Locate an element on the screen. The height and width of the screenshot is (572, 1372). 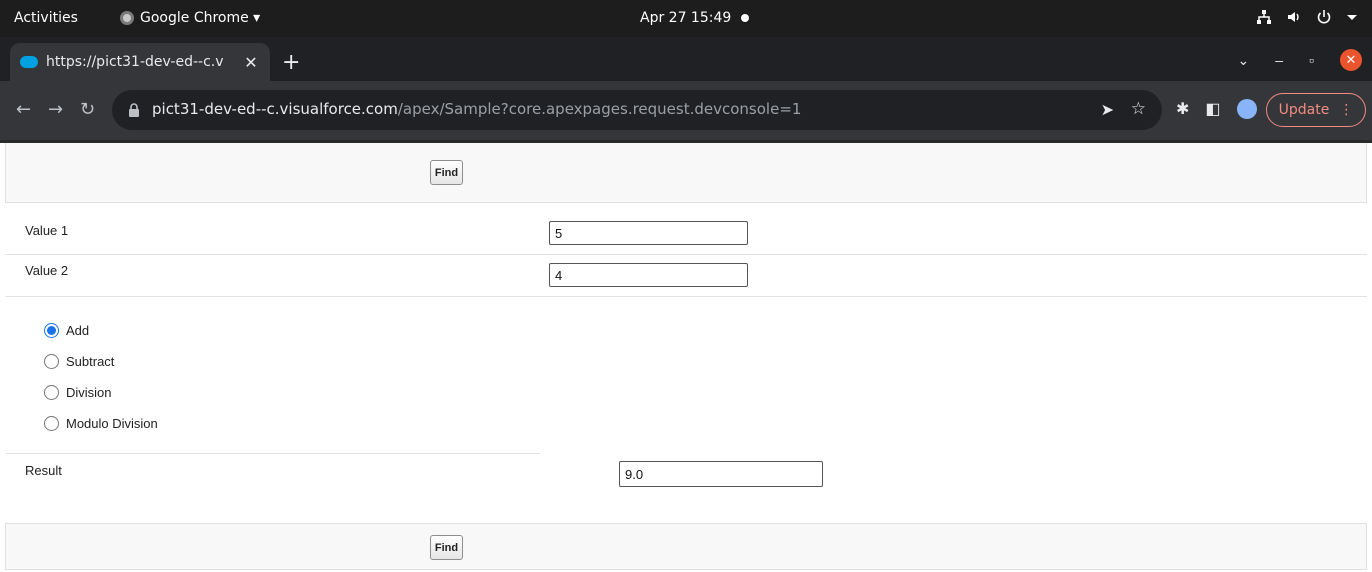
clock: Apr 27 15:49 is located at coordinates (695, 18).